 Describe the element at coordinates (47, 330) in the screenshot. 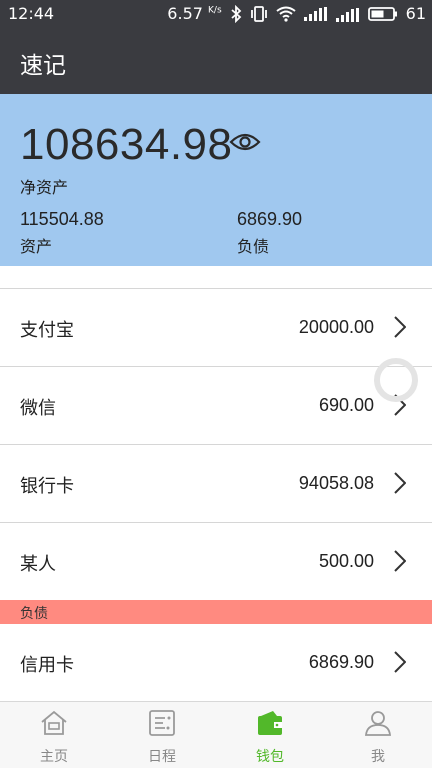

I see `account-name: 支付宝` at that location.